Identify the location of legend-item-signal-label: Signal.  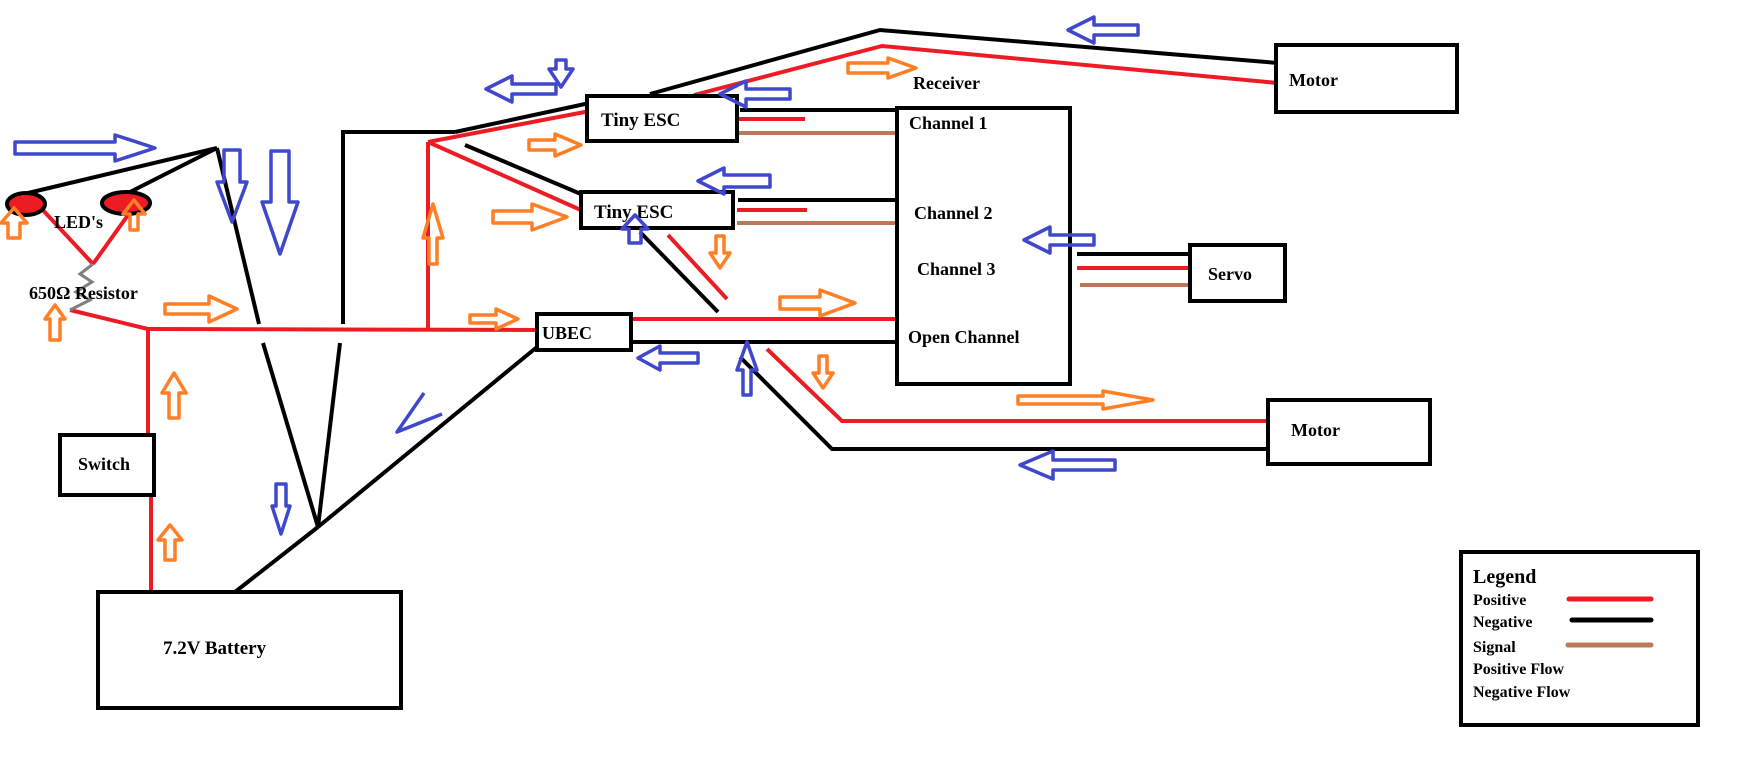
(1494, 647).